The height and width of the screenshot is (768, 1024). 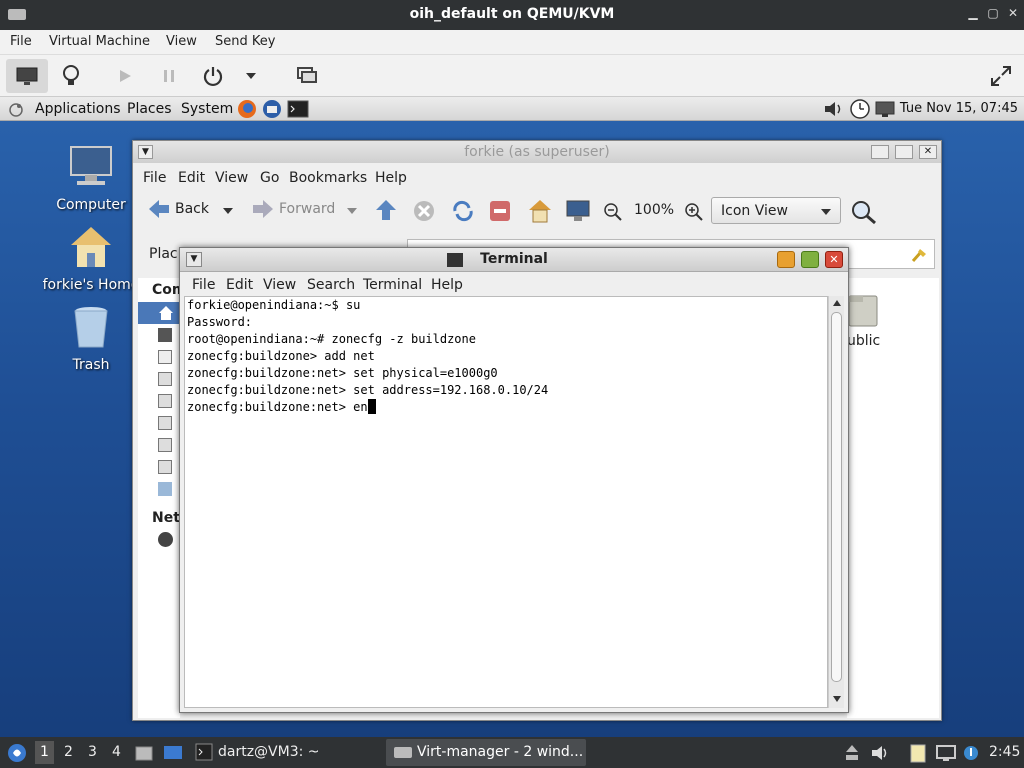 What do you see at coordinates (447, 285) in the screenshot?
I see `term-menu-help: Help` at bounding box center [447, 285].